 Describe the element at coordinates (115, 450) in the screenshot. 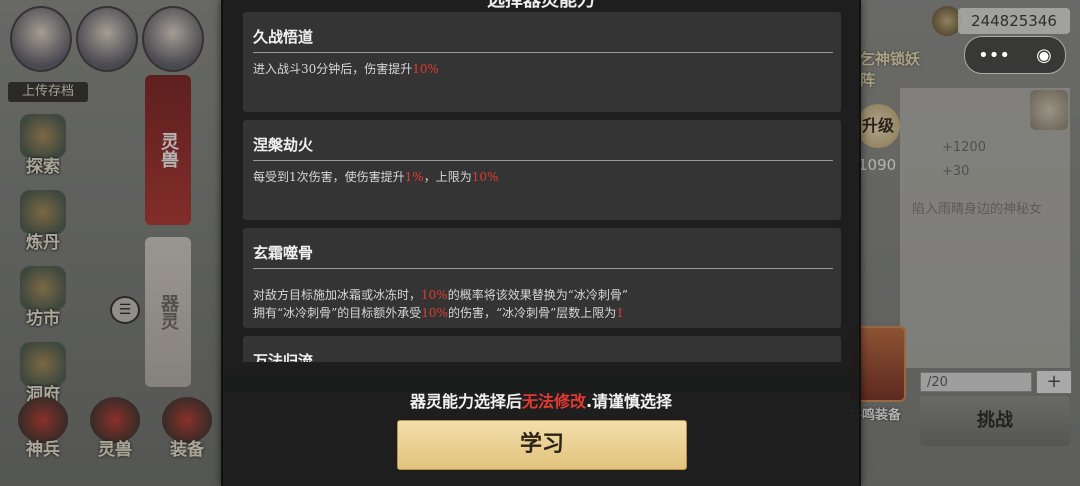

I see `bottom-label: 灵兽` at that location.